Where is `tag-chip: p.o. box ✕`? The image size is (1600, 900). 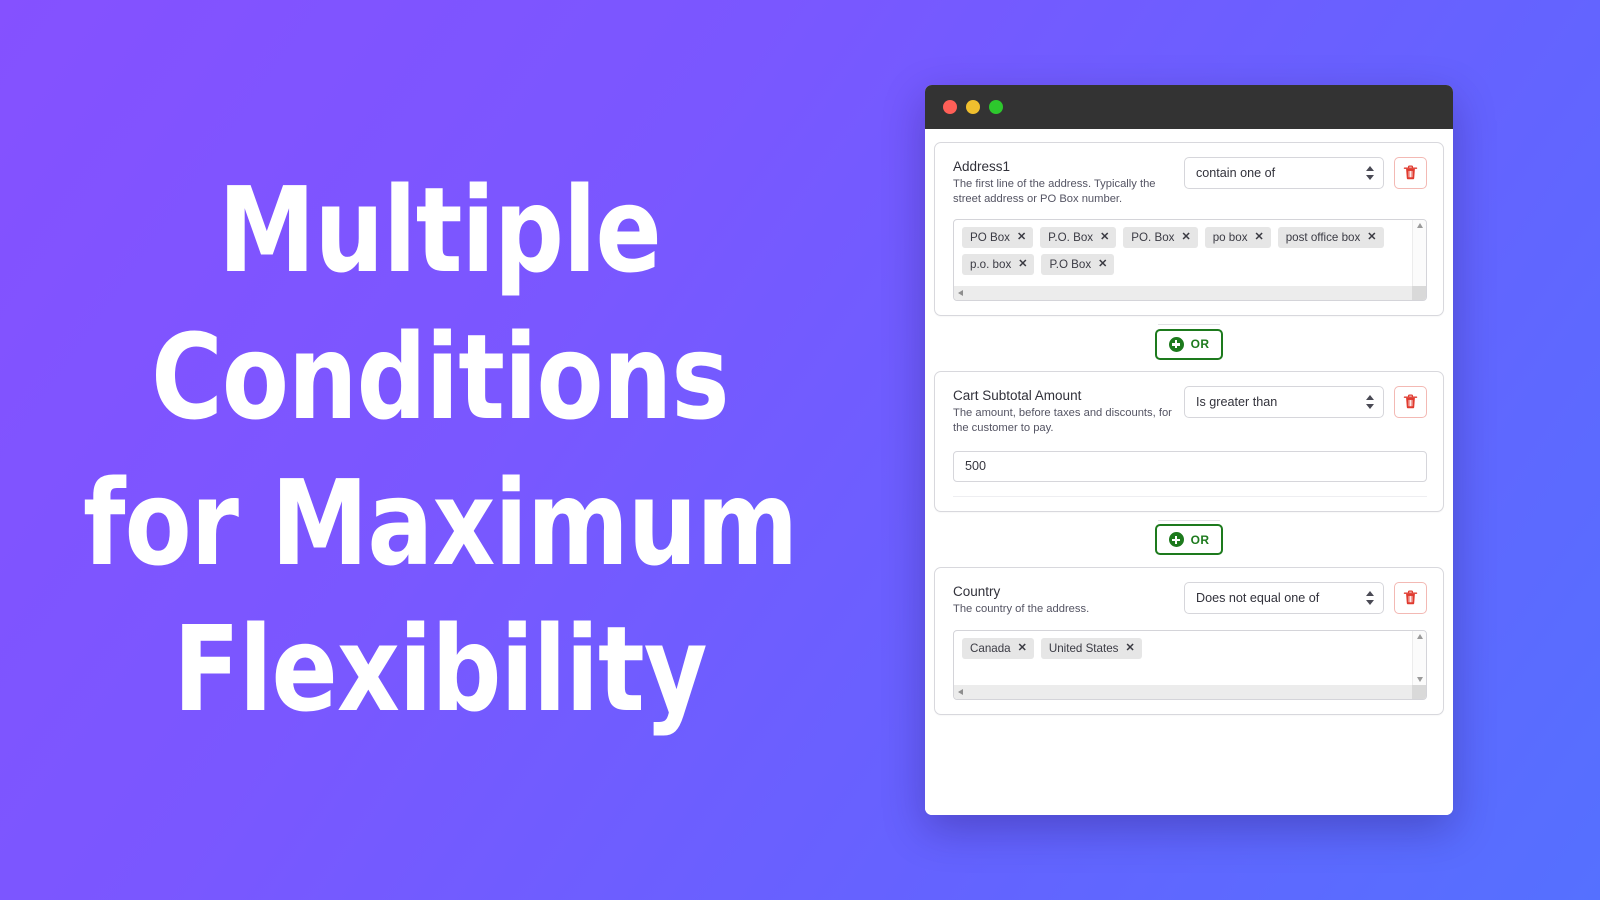
tag-chip: p.o. box ✕ is located at coordinates (998, 265).